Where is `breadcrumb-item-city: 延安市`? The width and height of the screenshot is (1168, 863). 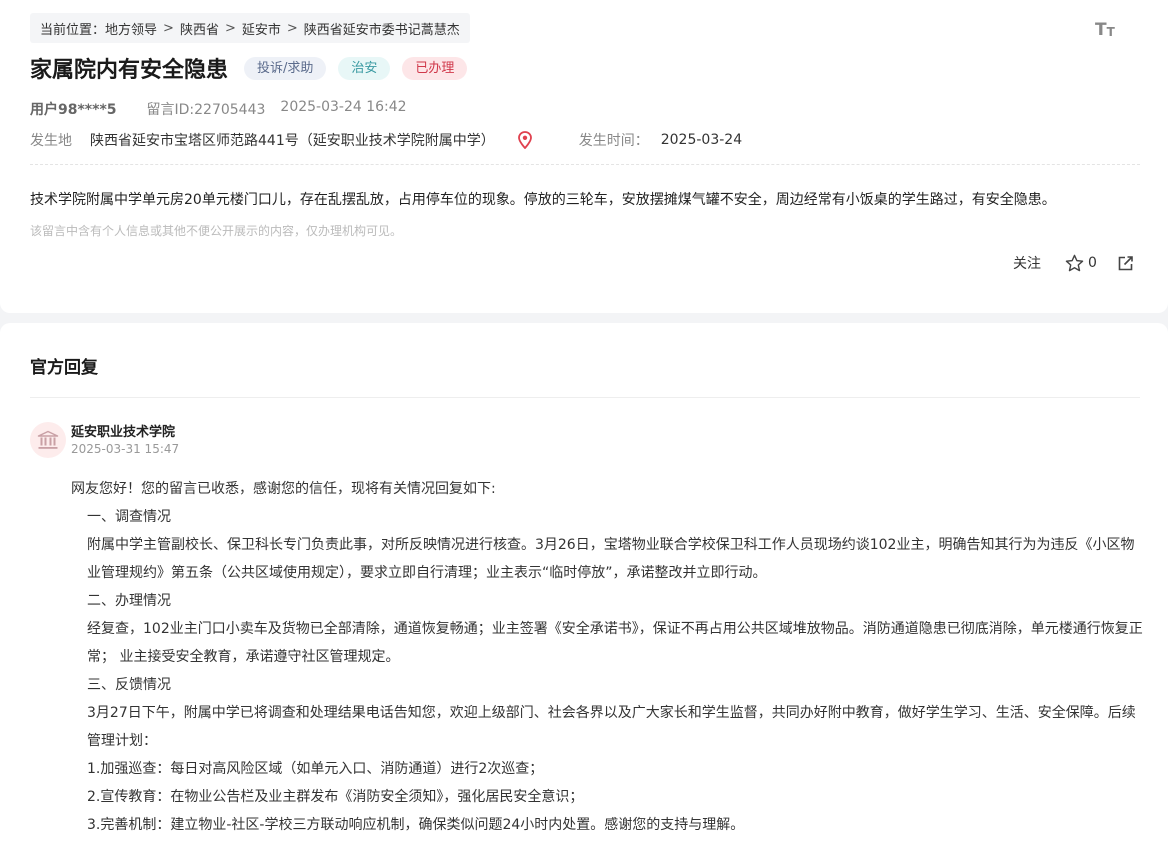
breadcrumb-item-city: 延安市 is located at coordinates (261, 28).